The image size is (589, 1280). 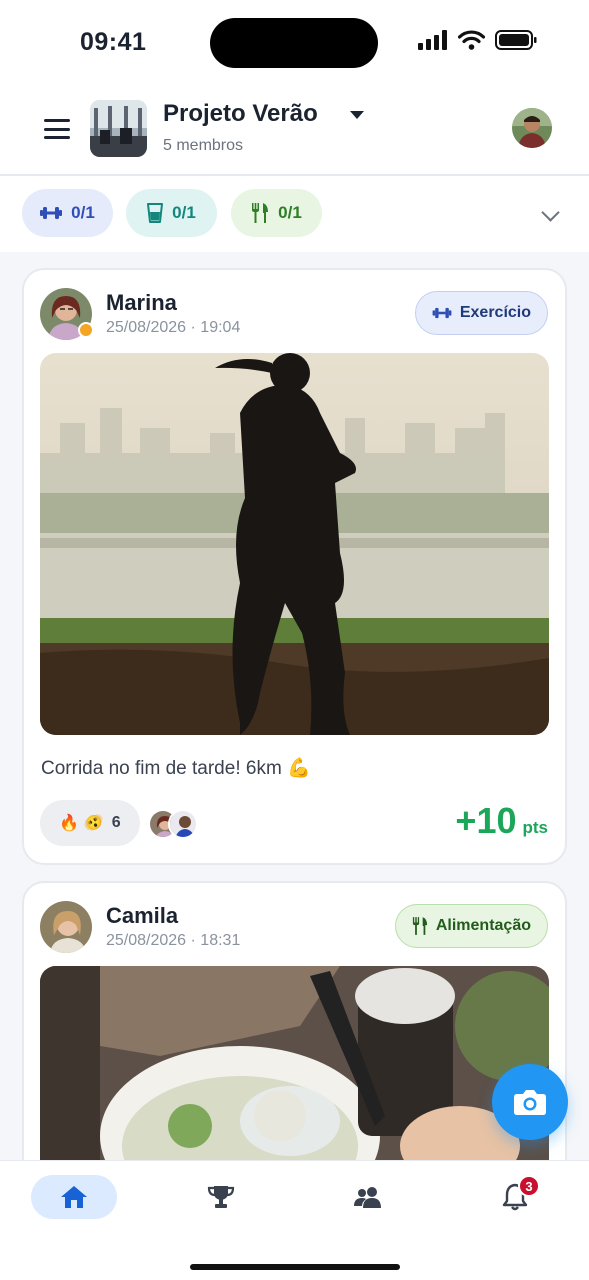 I want to click on camera-fab-button, so click(x=530, y=1102).